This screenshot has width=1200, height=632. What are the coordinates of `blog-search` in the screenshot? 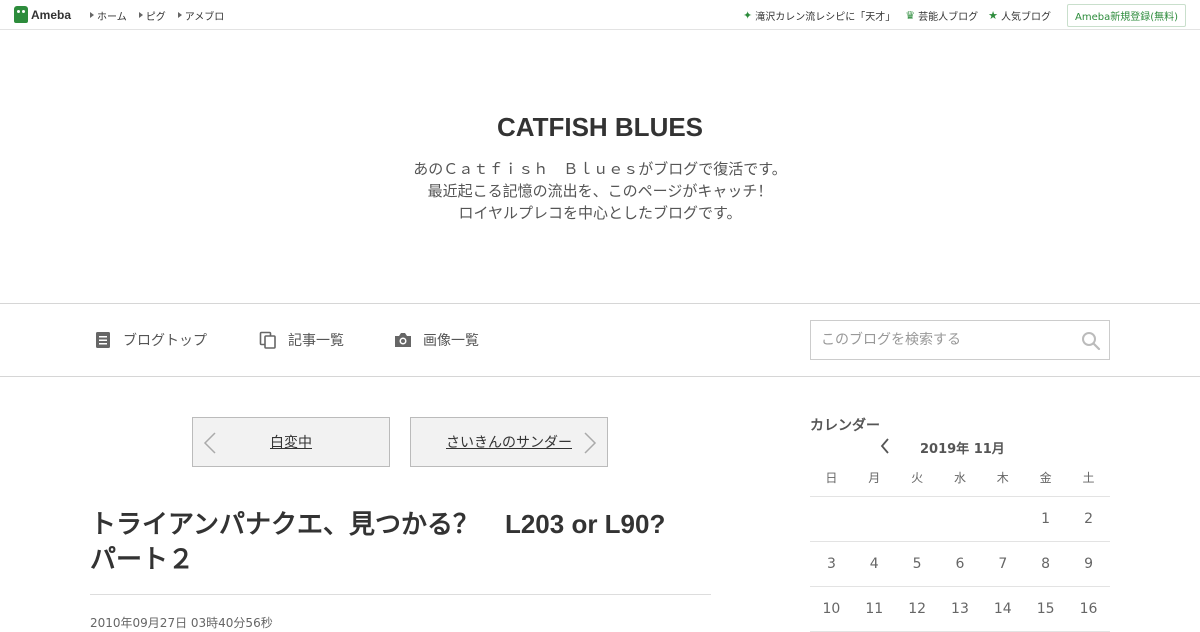 It's located at (960, 340).